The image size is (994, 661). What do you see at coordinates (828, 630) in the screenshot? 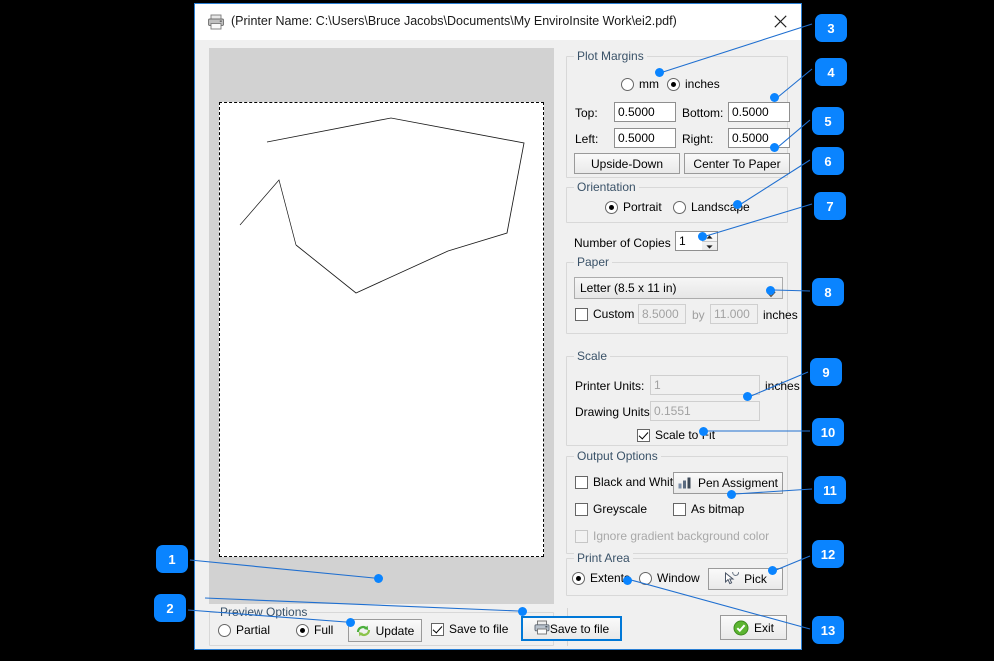
I see `annotation-badge-13: 13` at bounding box center [828, 630].